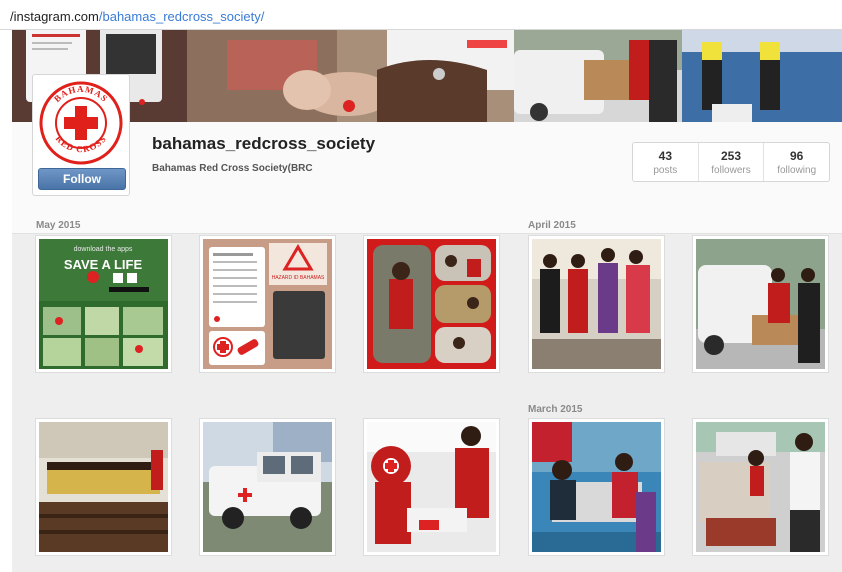 The image size is (842, 572). I want to click on cover-photo-van-delivery, so click(598, 76).